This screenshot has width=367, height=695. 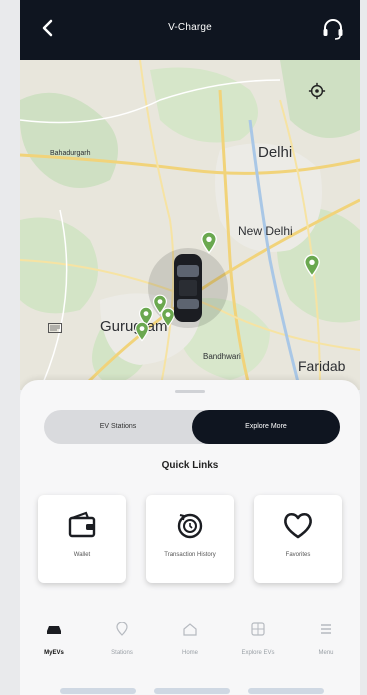 I want to click on app-header: V-Charge, so click(x=190, y=30).